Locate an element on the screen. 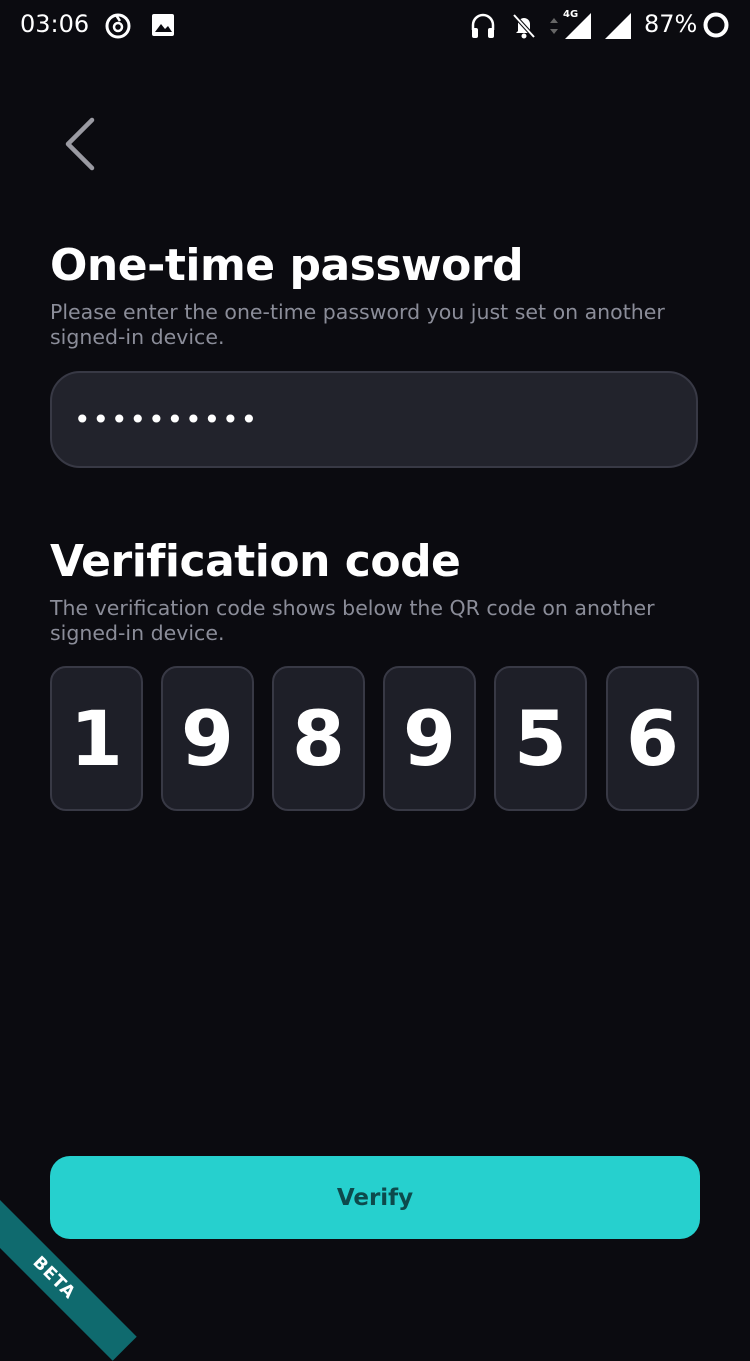  code-digit-box-3: 8 is located at coordinates (318, 738).